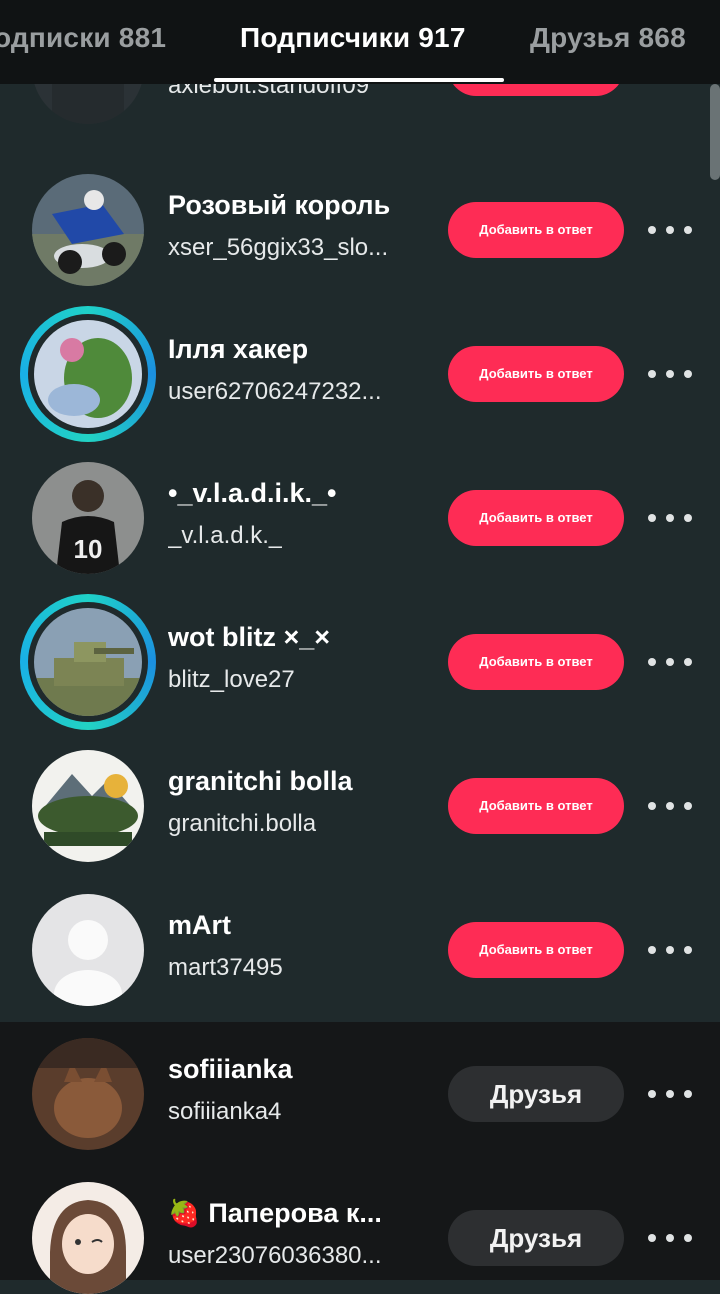 The image size is (720, 1294). Describe the element at coordinates (359, 80) in the screenshot. I see `active-tab-indicator` at that location.